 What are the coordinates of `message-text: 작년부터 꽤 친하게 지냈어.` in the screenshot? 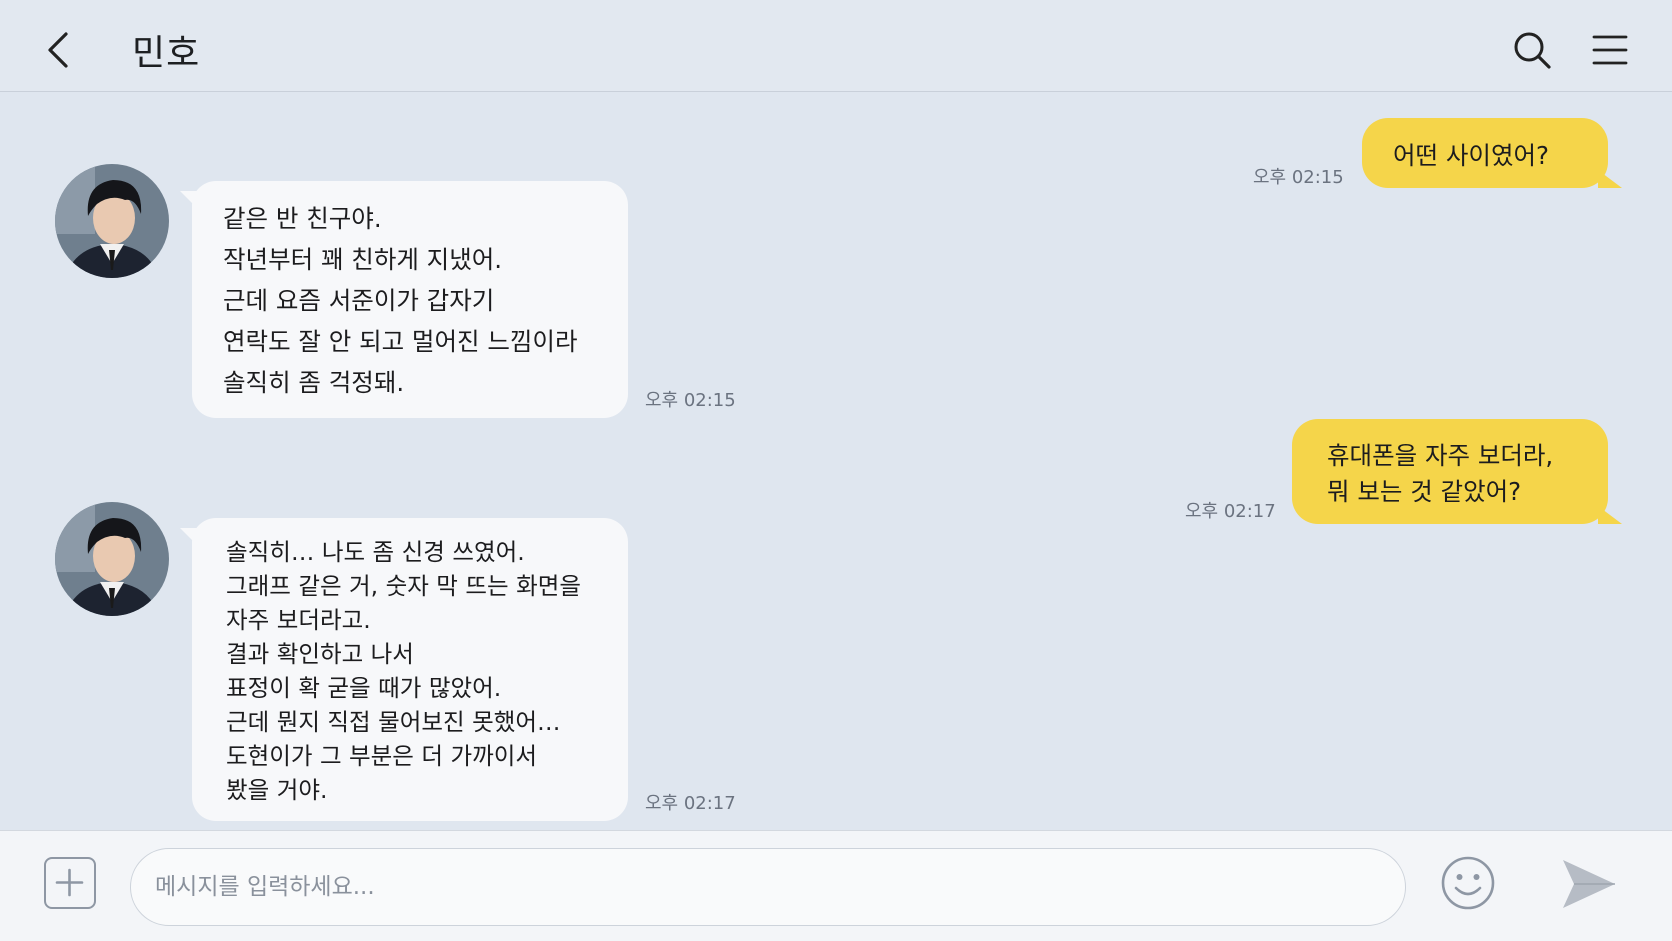 It's located at (363, 259).